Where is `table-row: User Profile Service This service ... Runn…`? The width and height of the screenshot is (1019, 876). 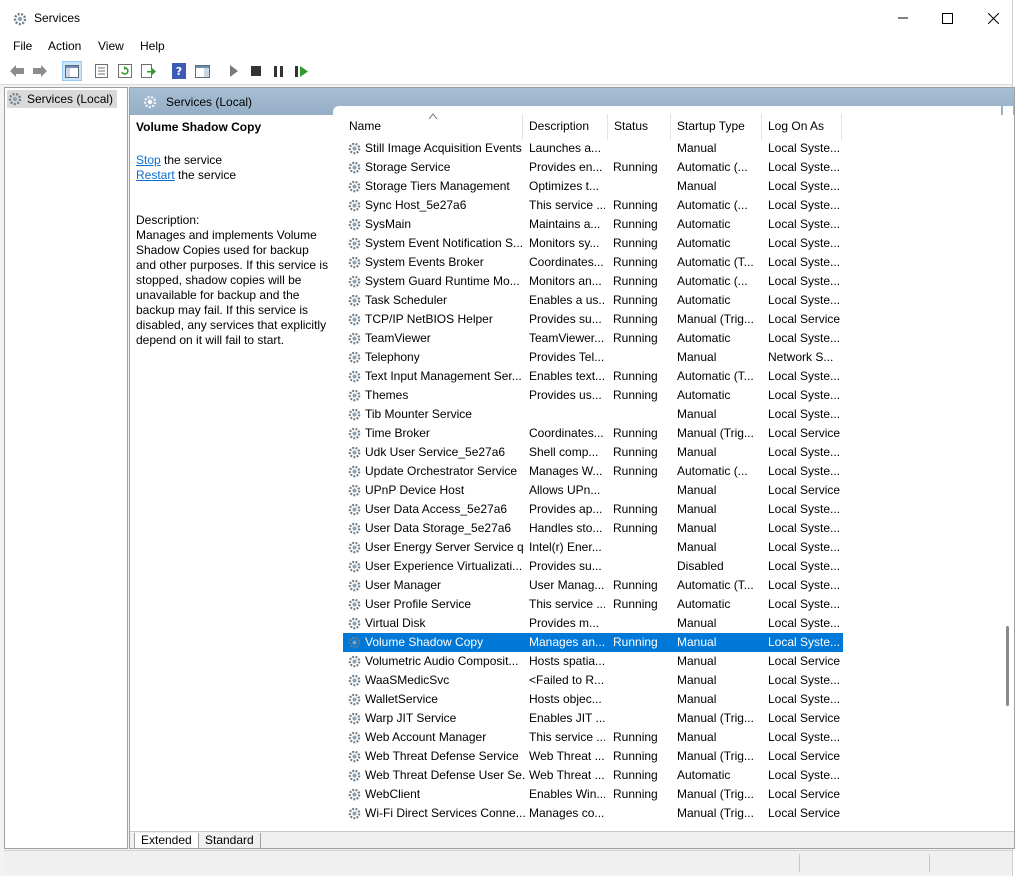
table-row: User Profile Service This service ... Runn… is located at coordinates (593, 604).